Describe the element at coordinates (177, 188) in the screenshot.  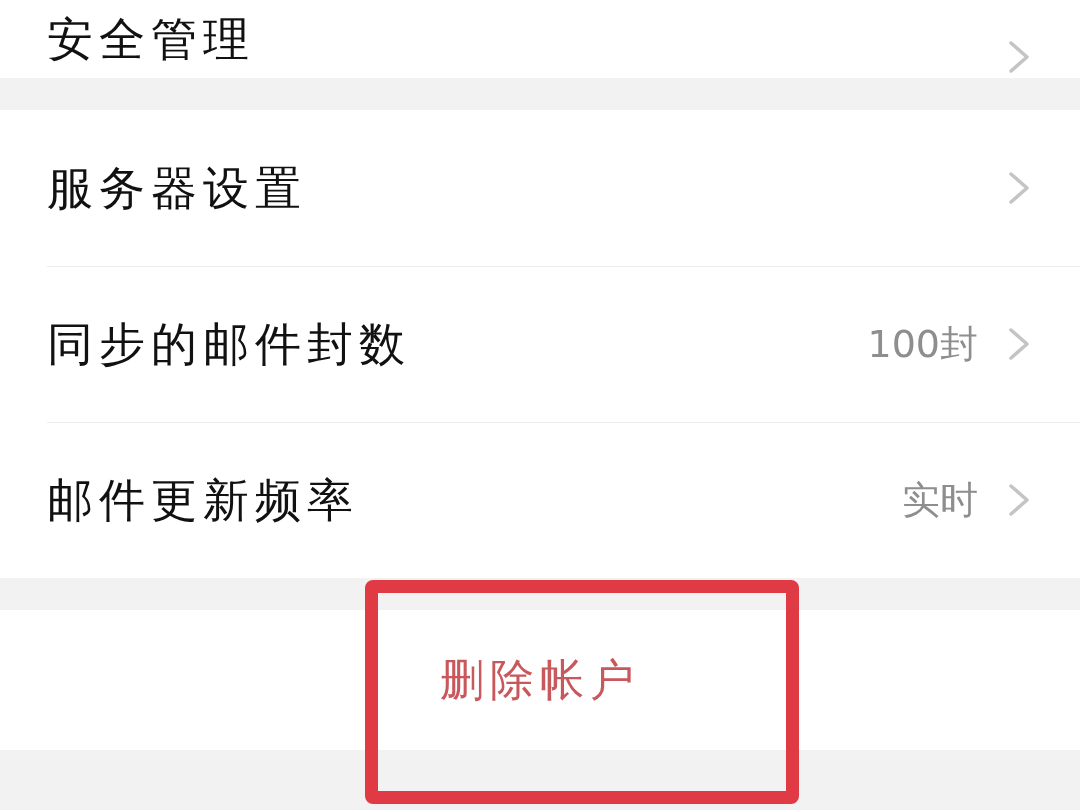
I see `settings-item-label: 服务器设置` at that location.